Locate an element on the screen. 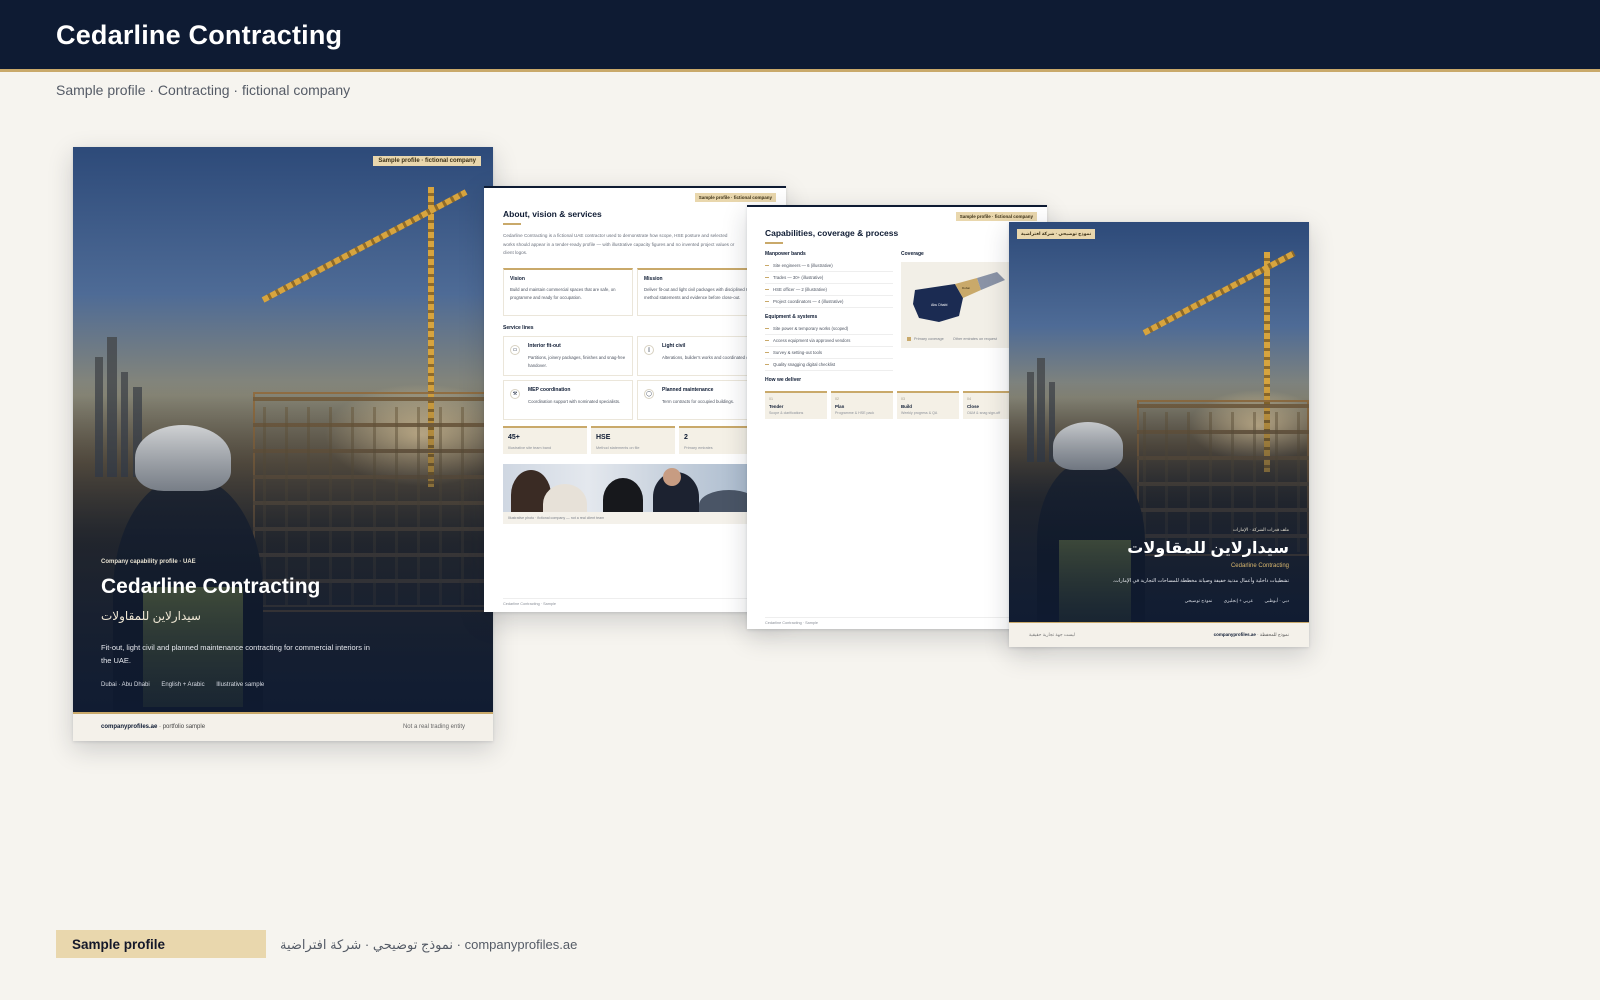  process-step: 02 Plan Programme & HSE pack is located at coordinates (862, 405).